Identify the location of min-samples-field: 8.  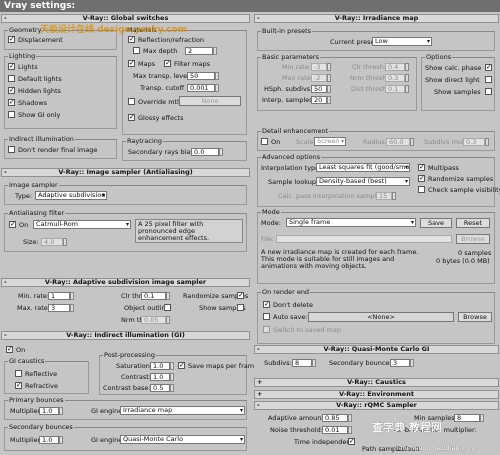
(467, 418).